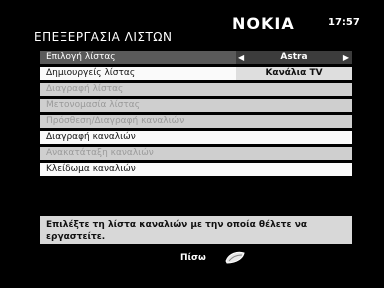  I want to click on back-label: Πίσω, so click(193, 258).